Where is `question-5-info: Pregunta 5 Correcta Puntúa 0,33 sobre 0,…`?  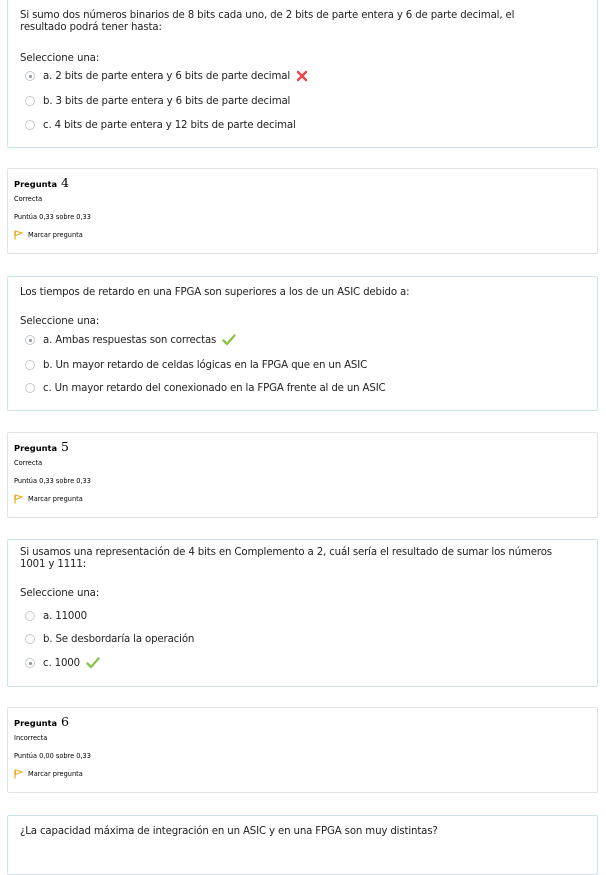
question-5-info: Pregunta 5 Correcta Puntúa 0,33 sobre 0,… is located at coordinates (302, 475).